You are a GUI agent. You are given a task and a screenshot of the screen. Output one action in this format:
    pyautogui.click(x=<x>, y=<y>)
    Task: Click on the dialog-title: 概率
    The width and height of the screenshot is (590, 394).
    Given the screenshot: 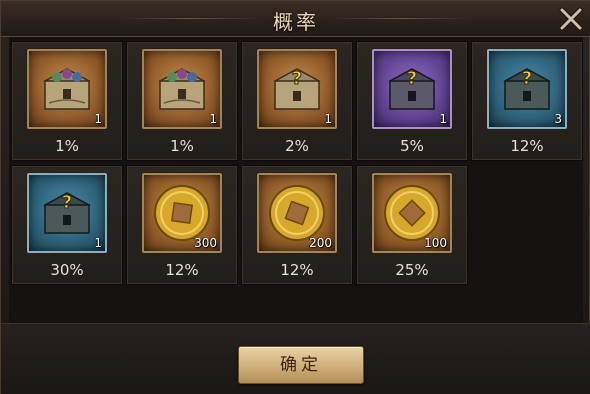 What is the action you would take?
    pyautogui.click(x=296, y=22)
    